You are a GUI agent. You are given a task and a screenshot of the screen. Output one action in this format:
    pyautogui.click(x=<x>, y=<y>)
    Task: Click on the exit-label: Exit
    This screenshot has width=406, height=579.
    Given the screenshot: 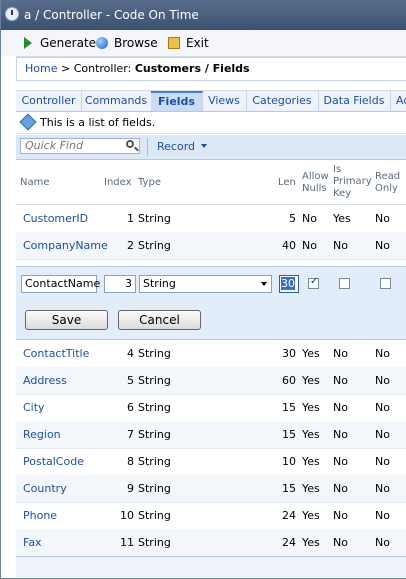 What is the action you would take?
    pyautogui.click(x=197, y=43)
    